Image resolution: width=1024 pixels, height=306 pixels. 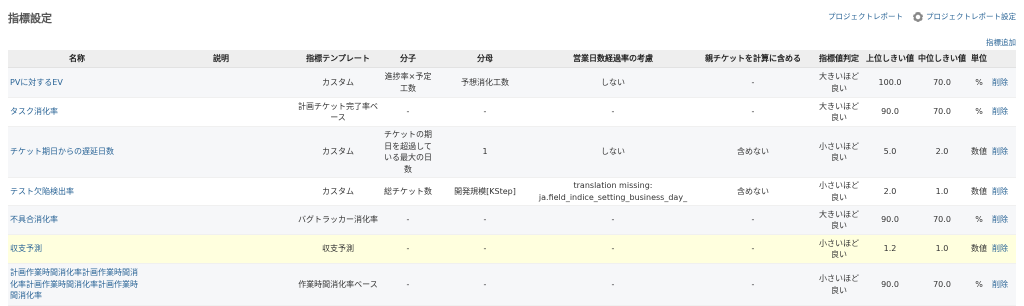 I want to click on indicator-name-link: 収支予測, so click(x=26, y=248).